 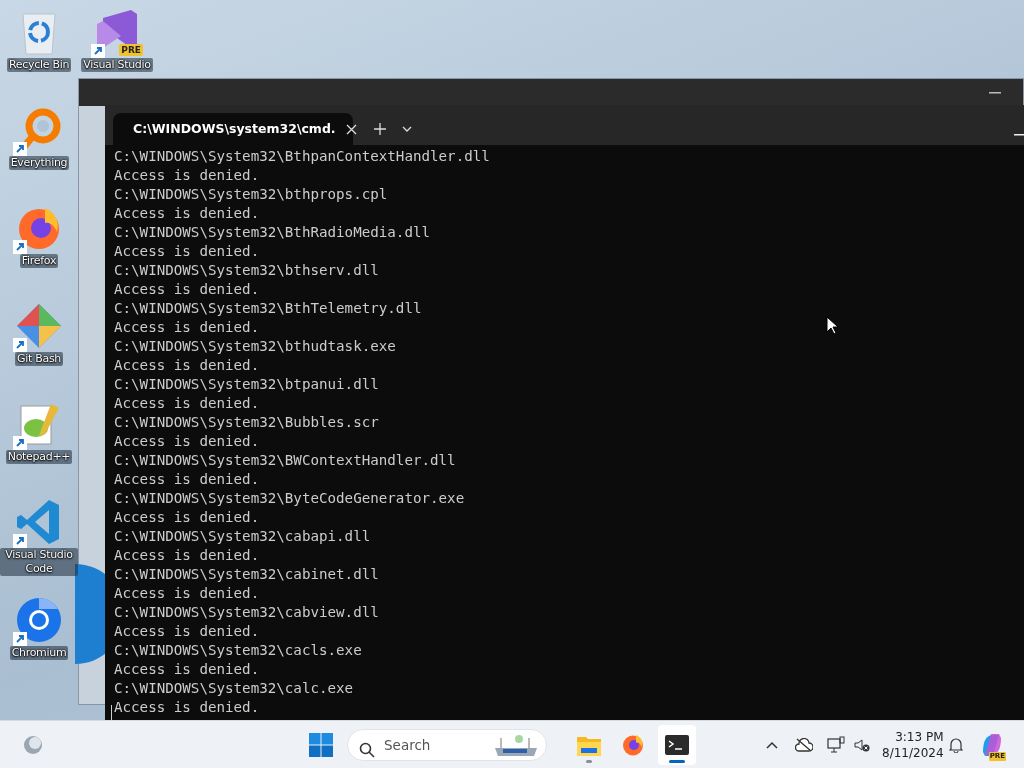 I want to click on console-line: C:\WINDOWS\System32\BthTelemetry.dll, so click(x=268, y=308).